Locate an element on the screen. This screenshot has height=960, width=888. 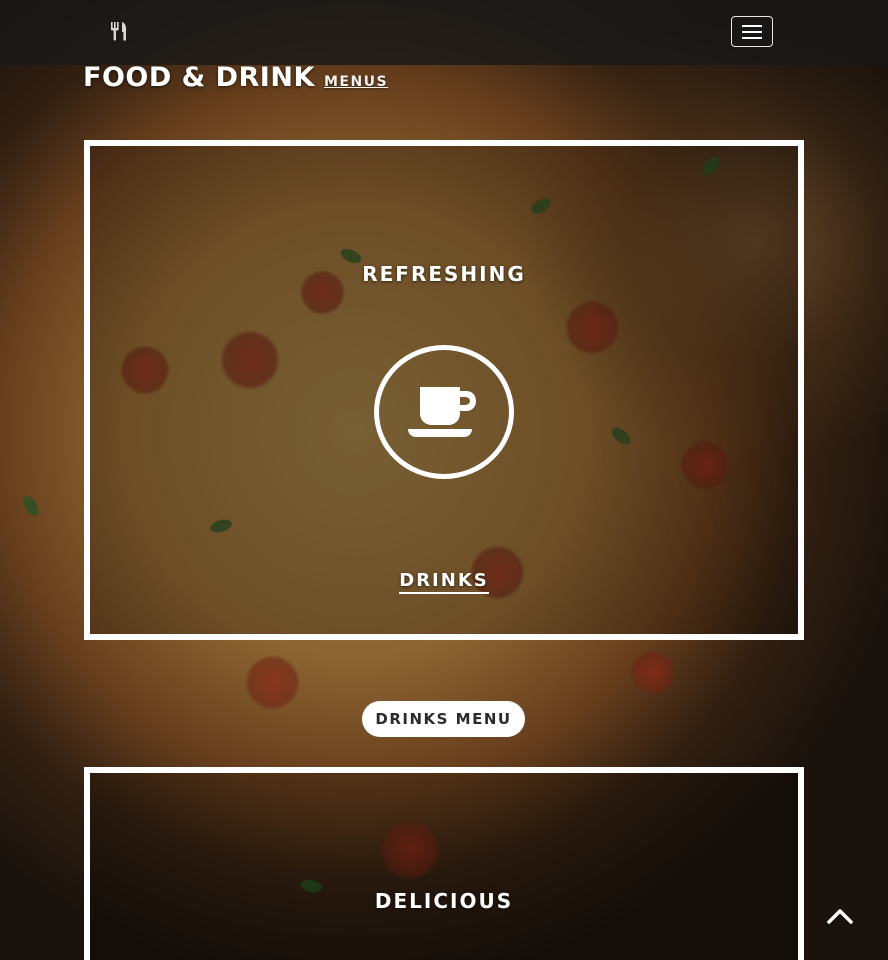
herb-decoration is located at coordinates (31, 506).